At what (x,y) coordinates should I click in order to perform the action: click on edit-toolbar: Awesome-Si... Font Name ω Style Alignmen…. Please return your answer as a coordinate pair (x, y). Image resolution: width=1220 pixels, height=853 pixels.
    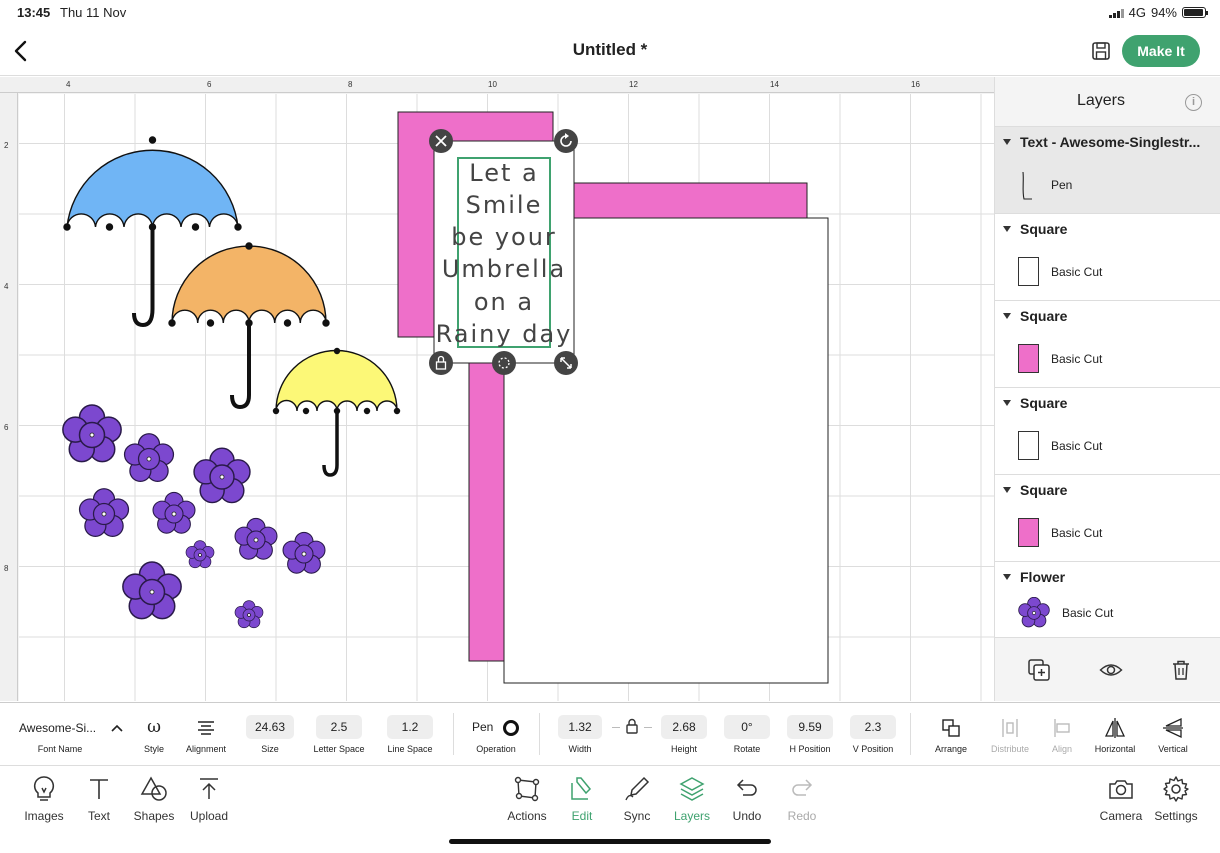
    Looking at the image, I should click on (610, 734).